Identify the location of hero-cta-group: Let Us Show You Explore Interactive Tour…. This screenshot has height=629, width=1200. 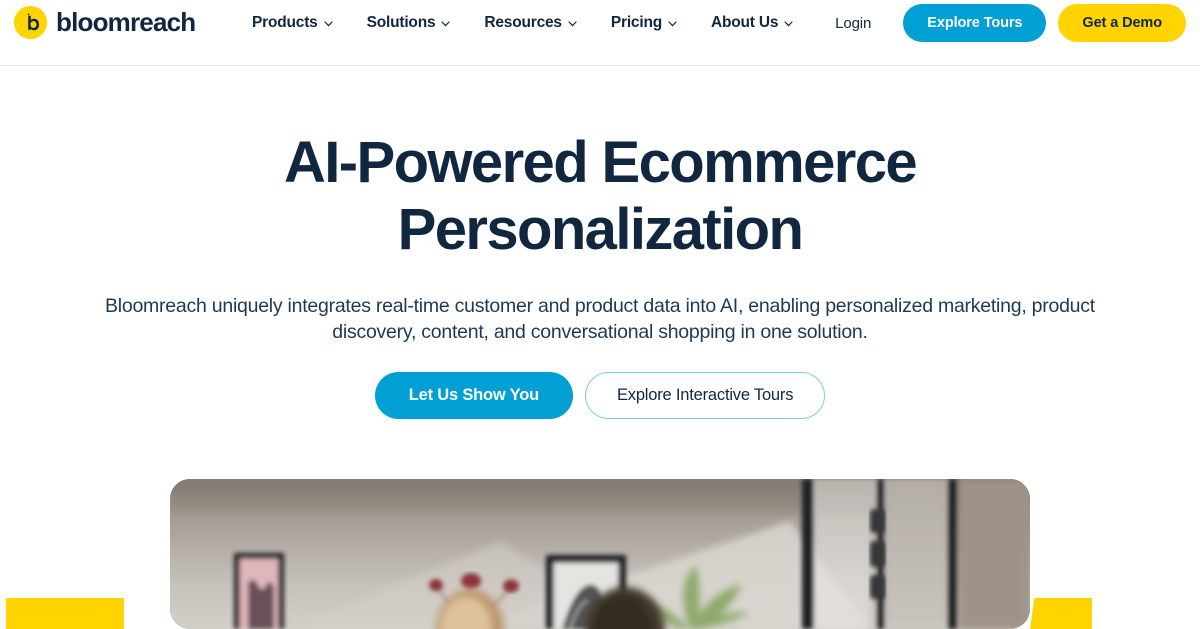
(600, 395).